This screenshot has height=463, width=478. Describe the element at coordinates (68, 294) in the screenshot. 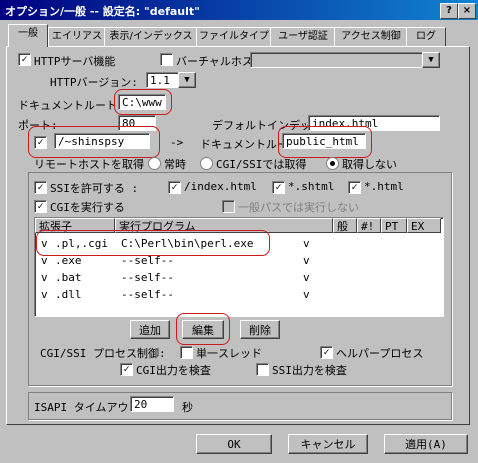

I see `row-ext: .dll` at that location.